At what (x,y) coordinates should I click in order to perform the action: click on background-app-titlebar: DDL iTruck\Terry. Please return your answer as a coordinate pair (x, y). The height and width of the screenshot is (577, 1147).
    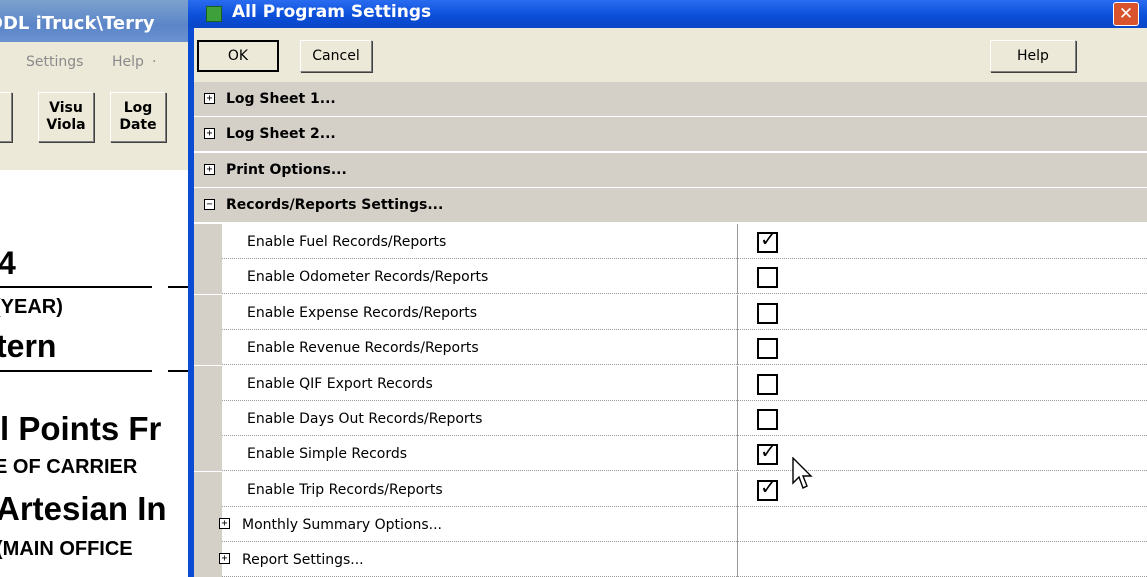
    Looking at the image, I should click on (100, 21).